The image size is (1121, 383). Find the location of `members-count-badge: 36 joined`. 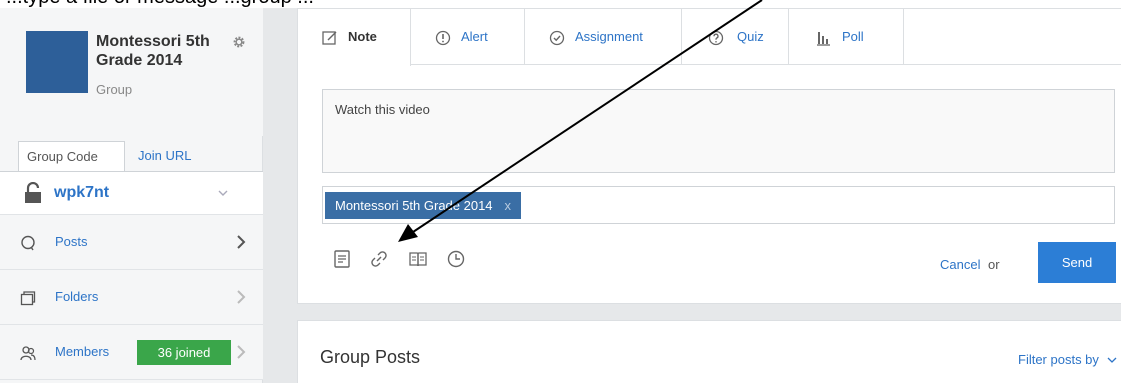

members-count-badge: 36 joined is located at coordinates (184, 352).